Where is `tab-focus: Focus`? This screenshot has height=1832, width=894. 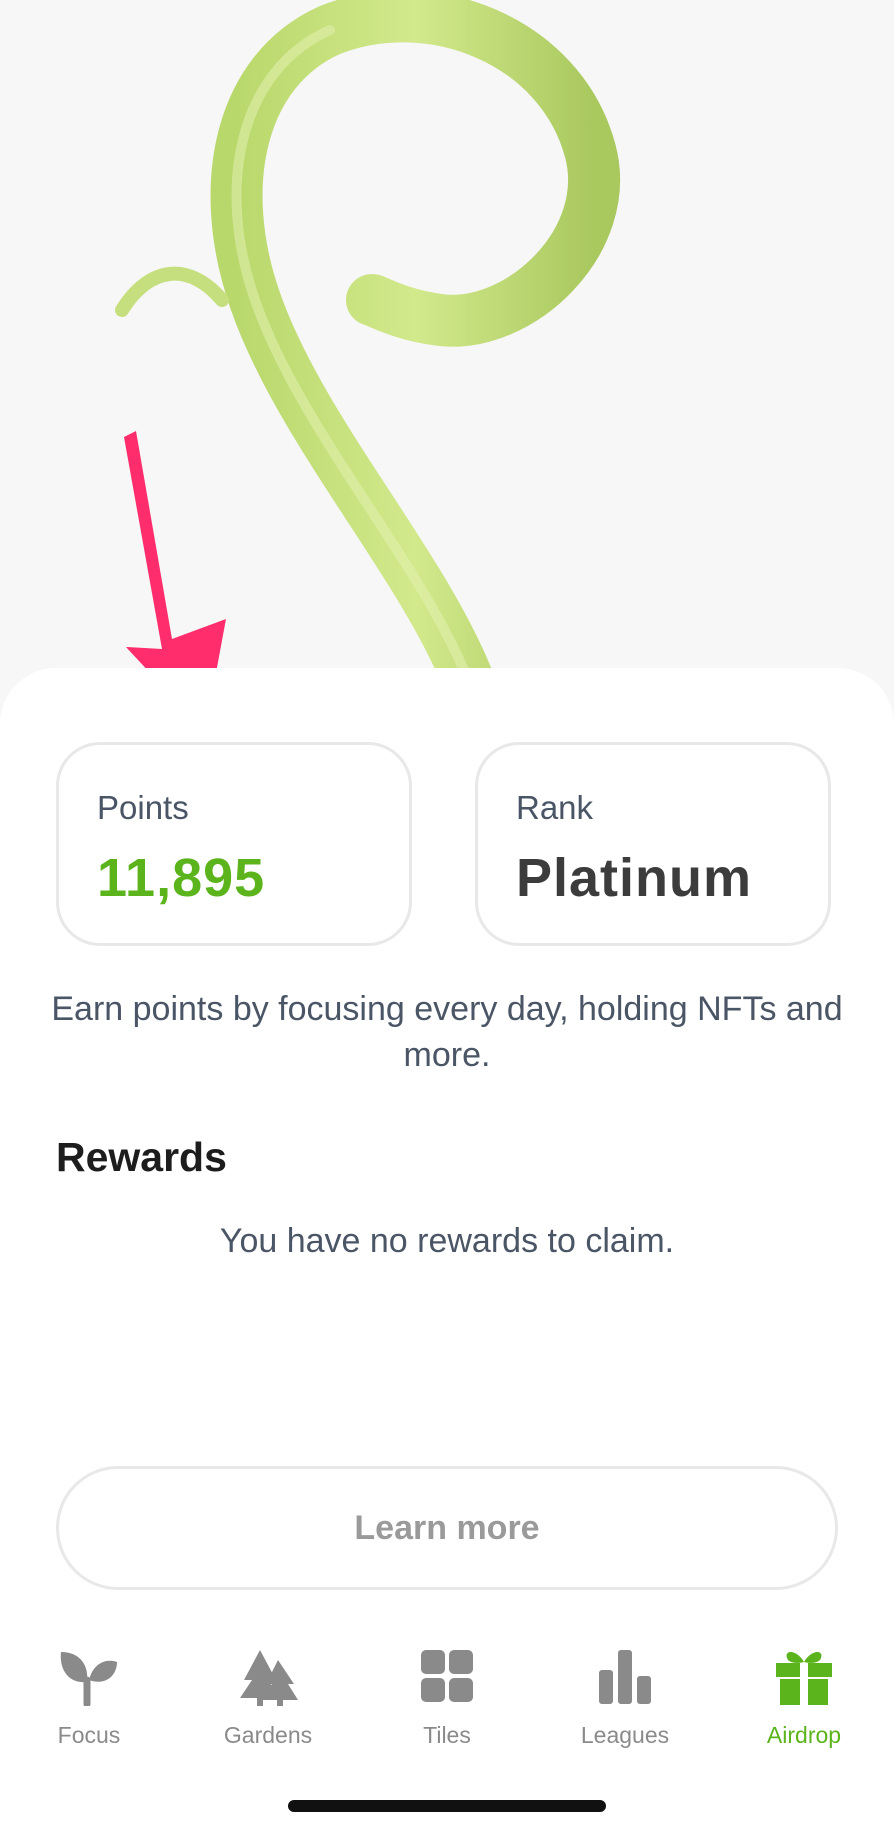
tab-focus: Focus is located at coordinates (89, 1690).